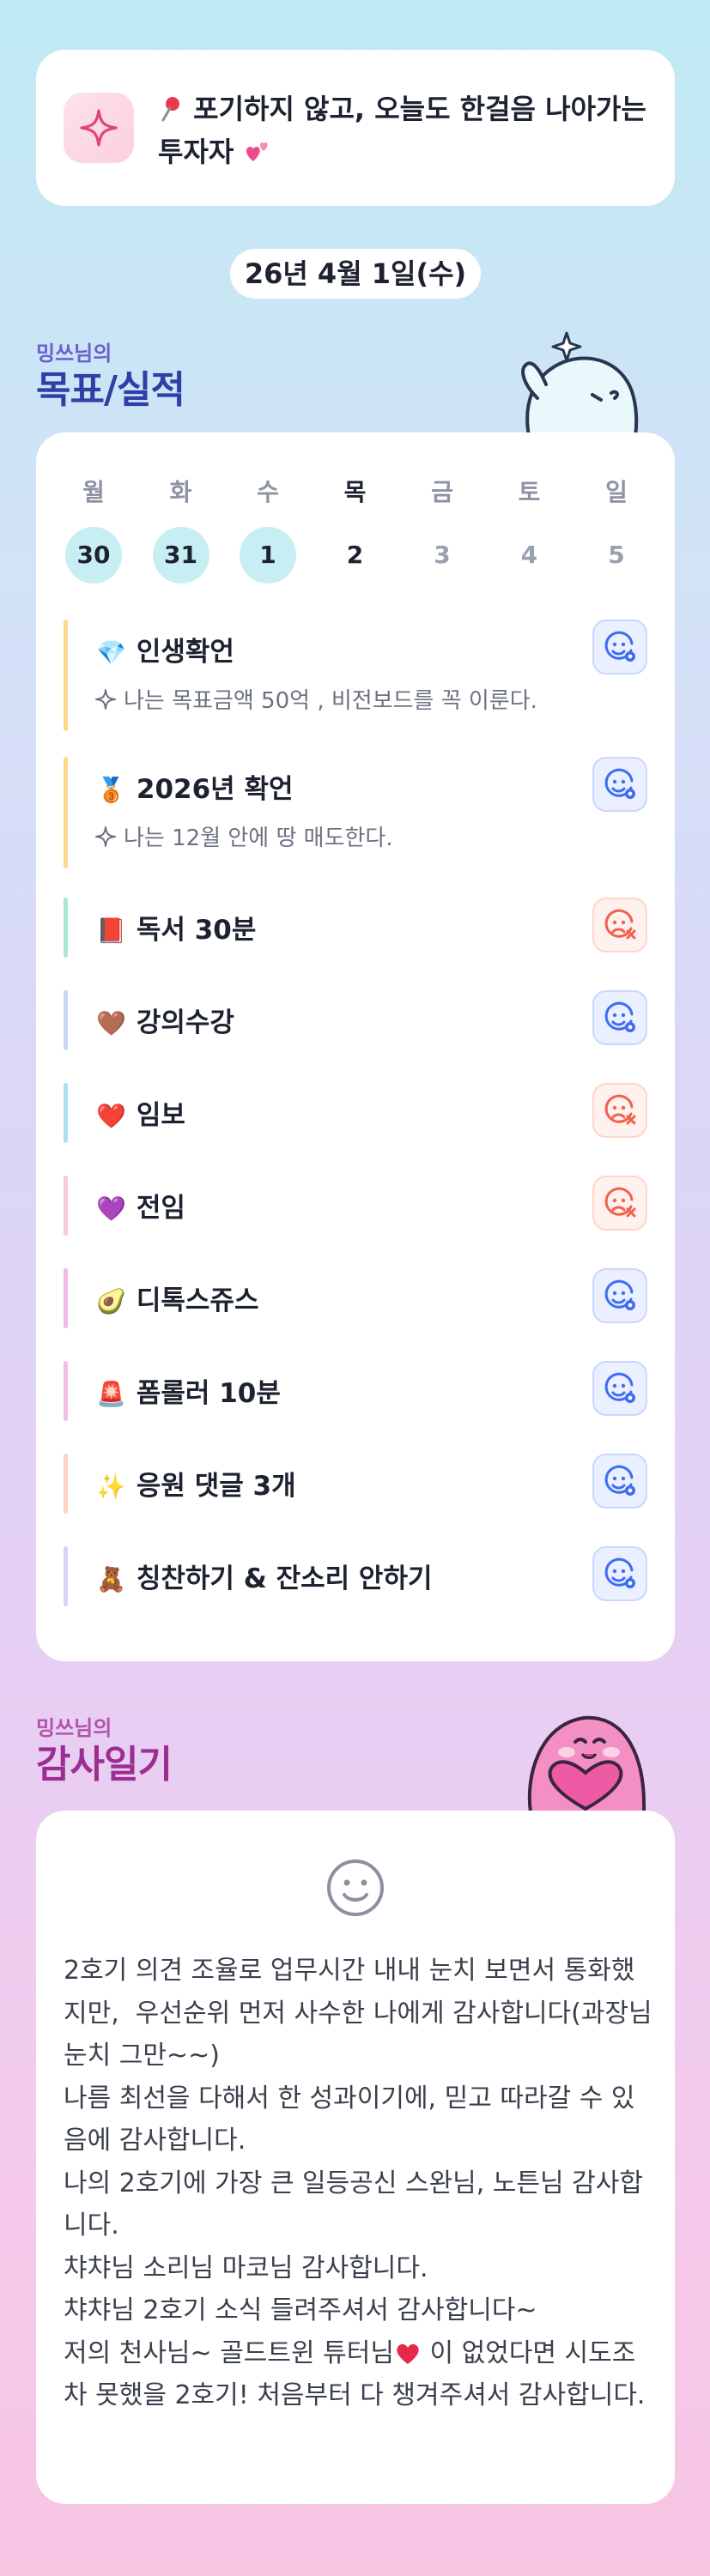 This screenshot has width=710, height=2576. I want to click on goal-affirmation: 나는 목표금액 50억 , 비전보드를 꼭 이룬다., so click(315, 699).